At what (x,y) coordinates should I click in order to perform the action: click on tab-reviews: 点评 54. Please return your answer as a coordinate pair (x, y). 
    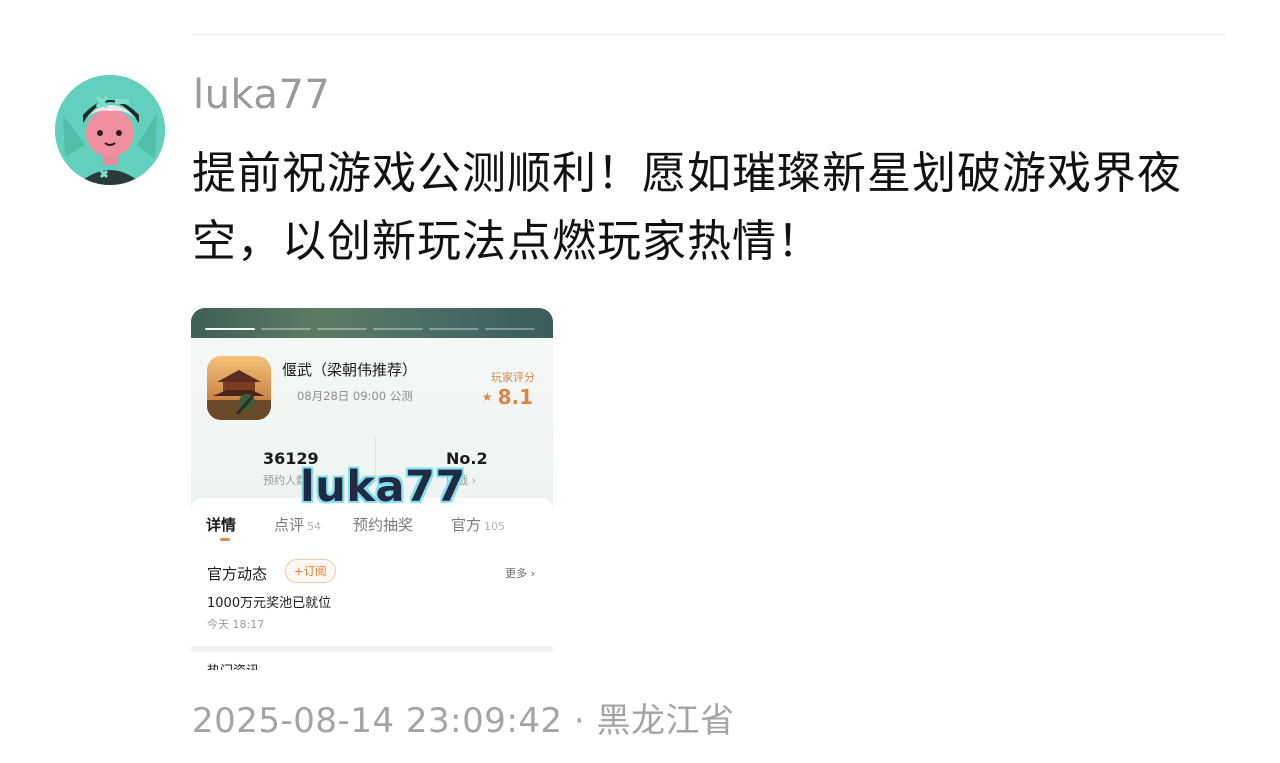
    Looking at the image, I should click on (297, 524).